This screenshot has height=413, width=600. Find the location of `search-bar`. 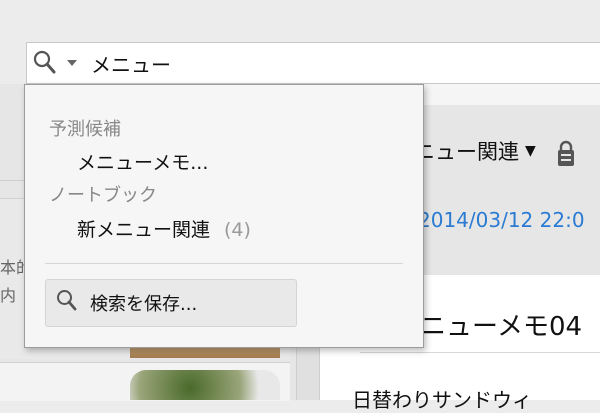

search-bar is located at coordinates (313, 63).